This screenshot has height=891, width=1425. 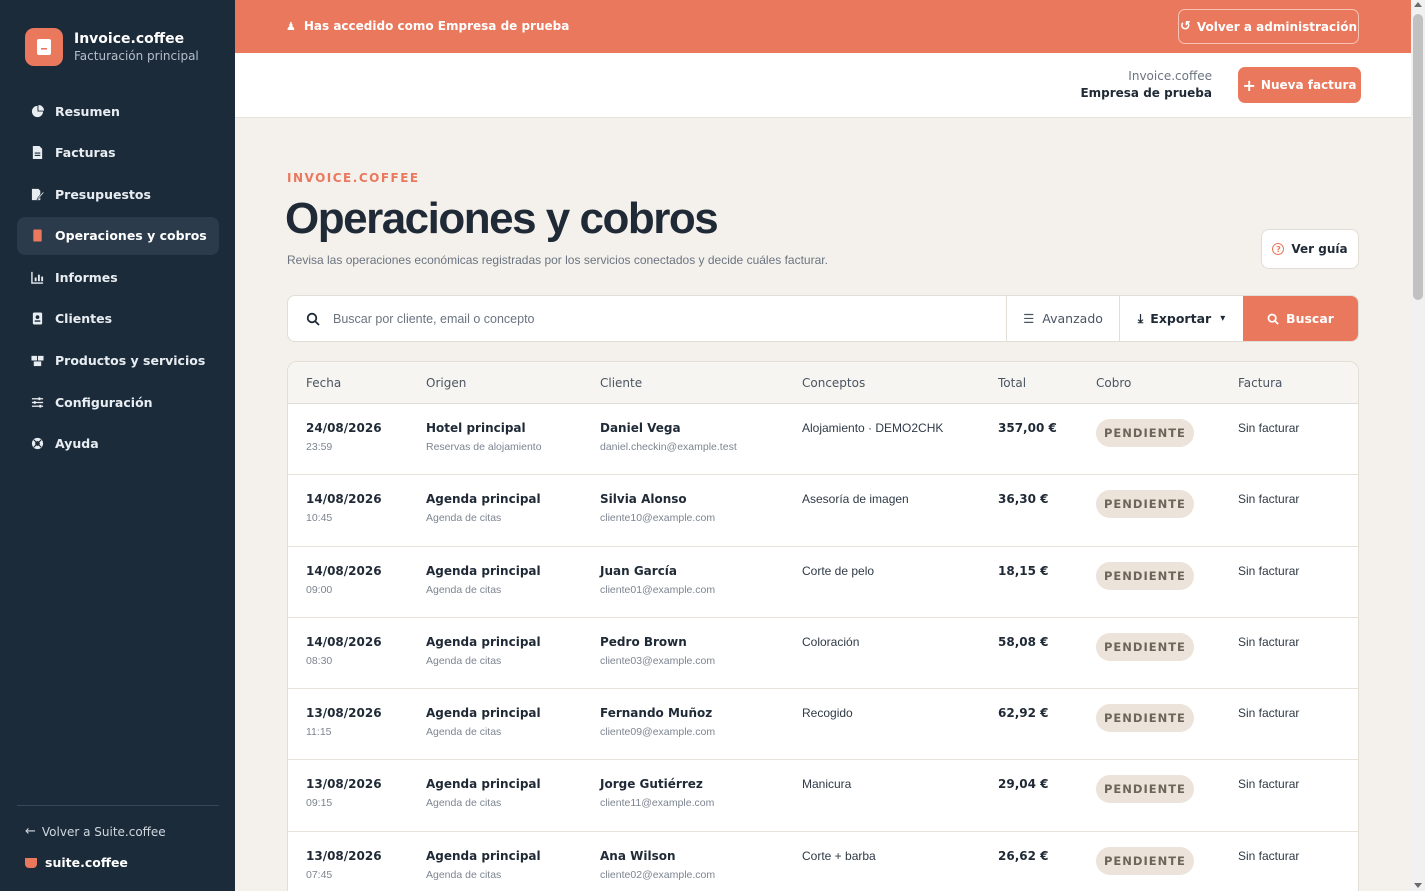 What do you see at coordinates (476, 428) in the screenshot?
I see `row-origin: Hotel principal` at bounding box center [476, 428].